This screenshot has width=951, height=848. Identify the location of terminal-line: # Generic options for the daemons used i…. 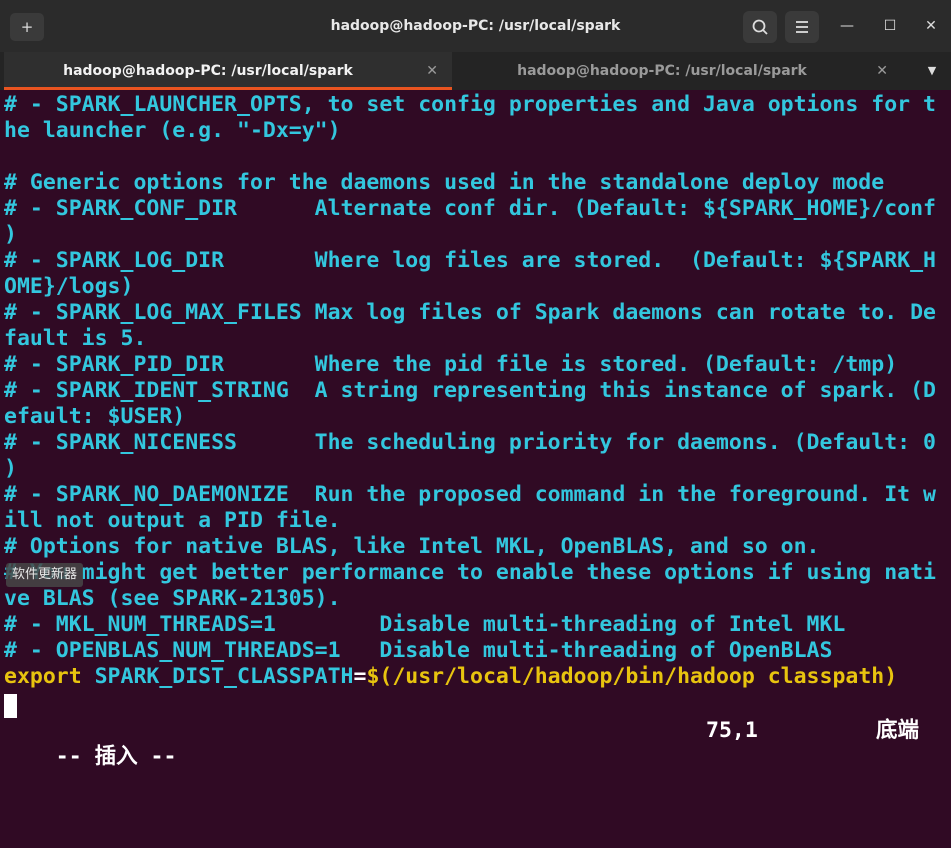
(444, 182).